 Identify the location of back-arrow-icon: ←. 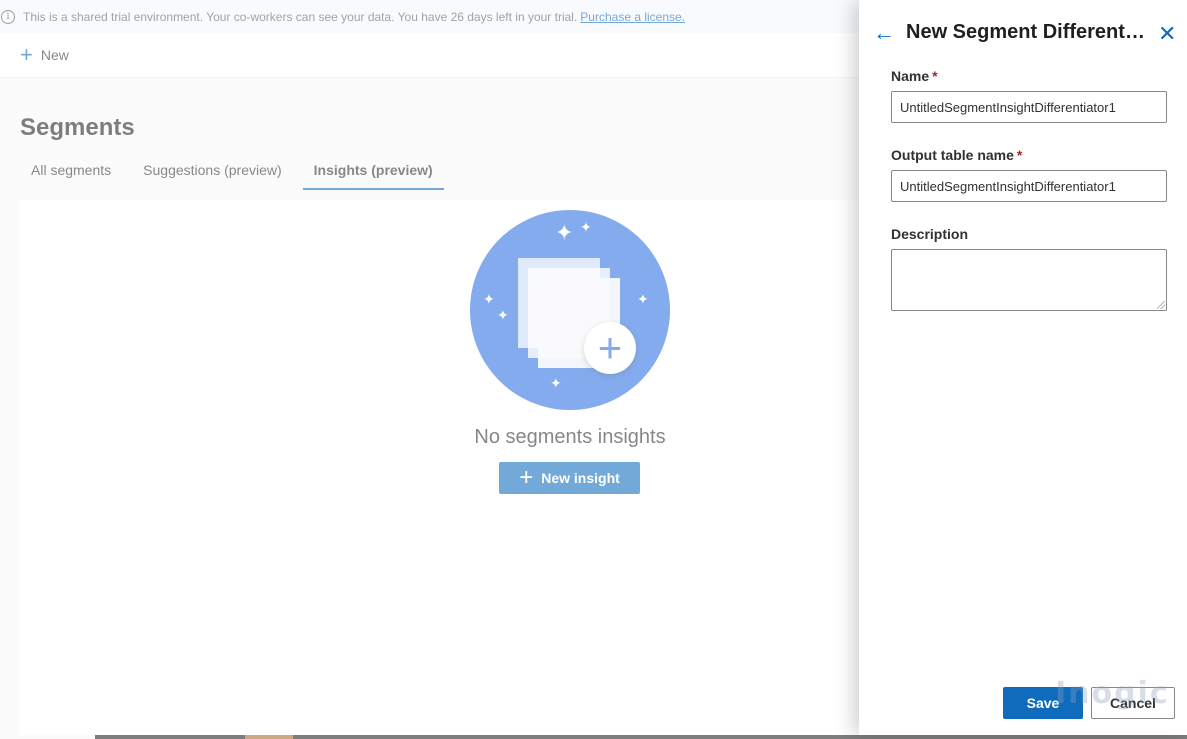
(884, 33).